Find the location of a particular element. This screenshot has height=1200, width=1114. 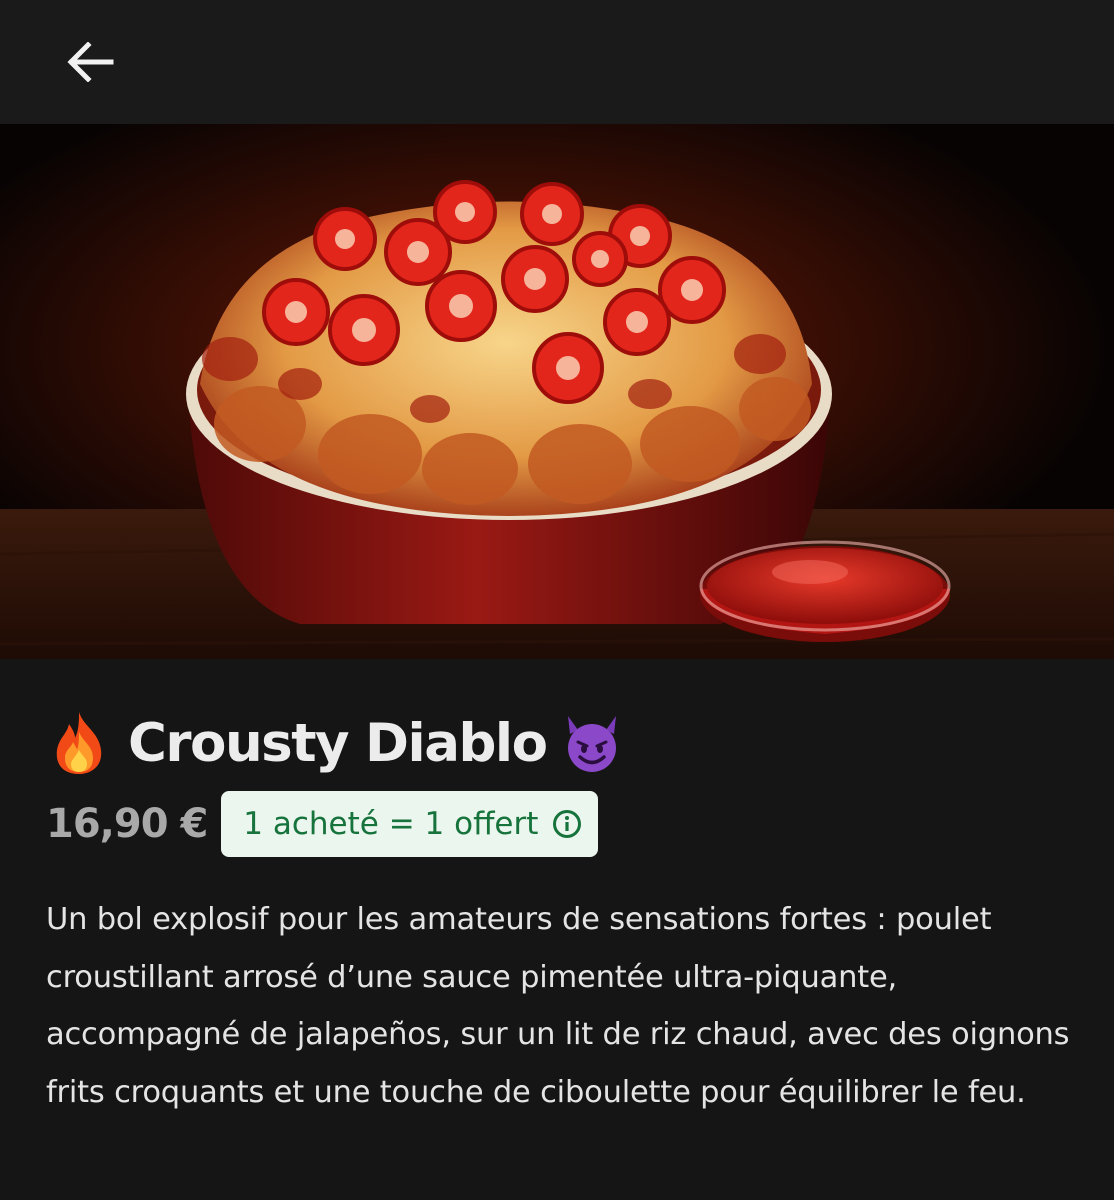

info-icon is located at coordinates (567, 824).